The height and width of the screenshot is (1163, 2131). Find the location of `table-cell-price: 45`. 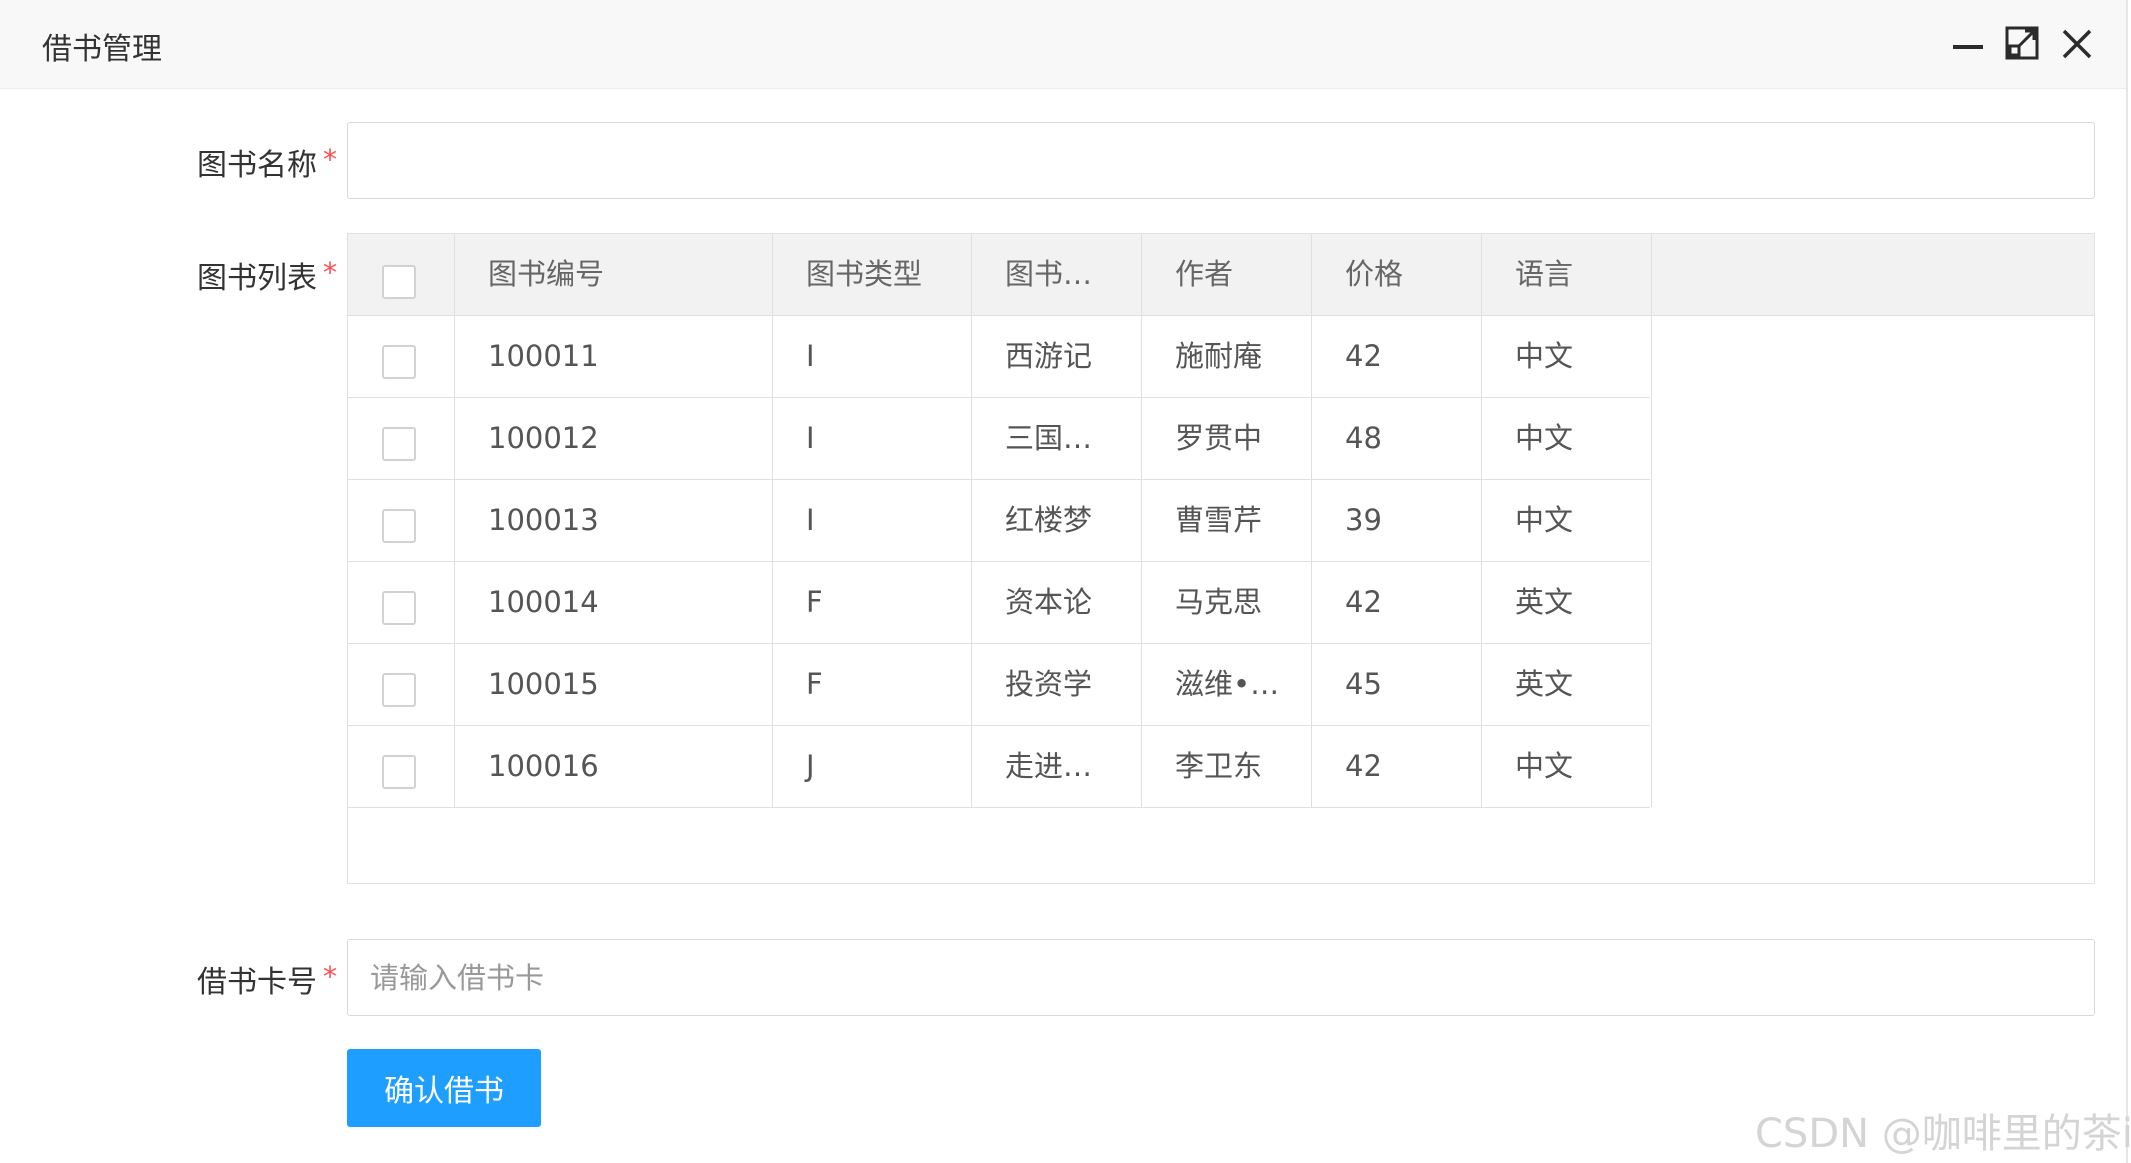

table-cell-price: 45 is located at coordinates (1397, 684).